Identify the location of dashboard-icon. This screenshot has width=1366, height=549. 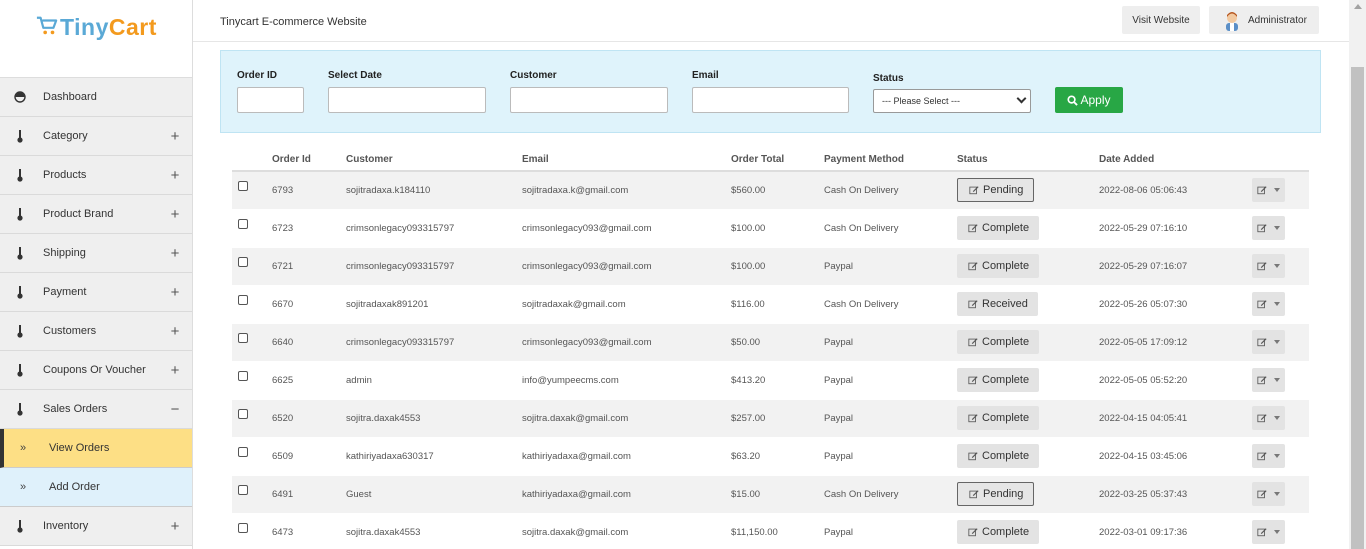
(20, 97).